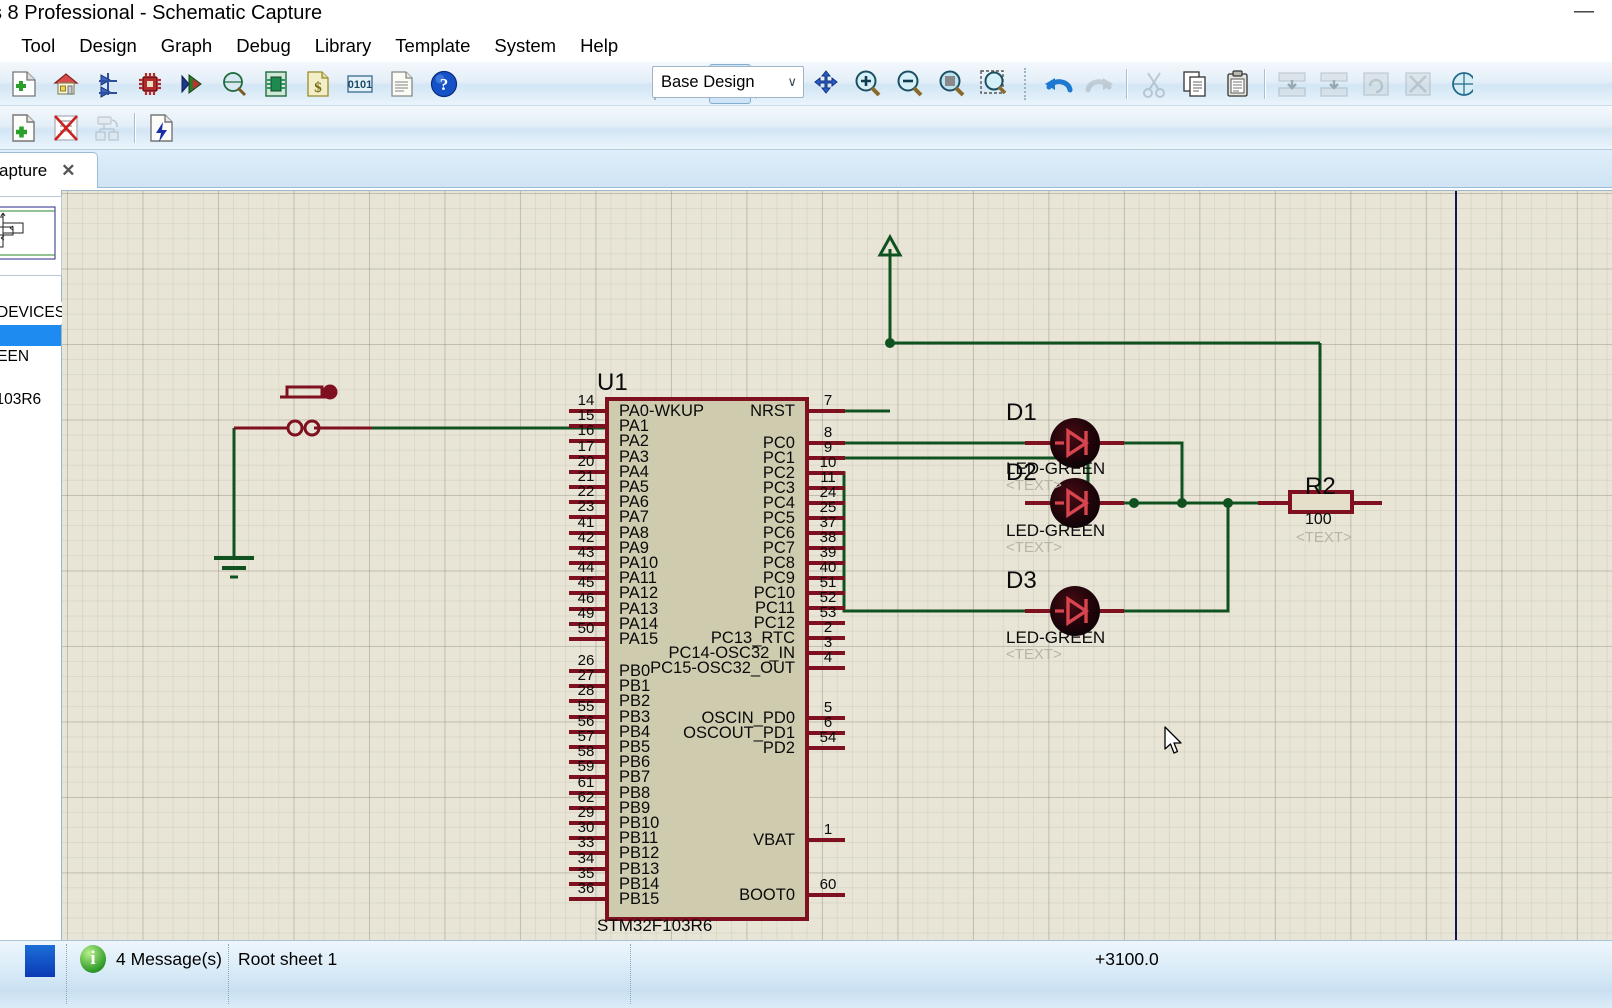 The height and width of the screenshot is (1008, 1612). Describe the element at coordinates (49, 170) in the screenshot. I see `tab-schematic-capture: apture ✕` at that location.